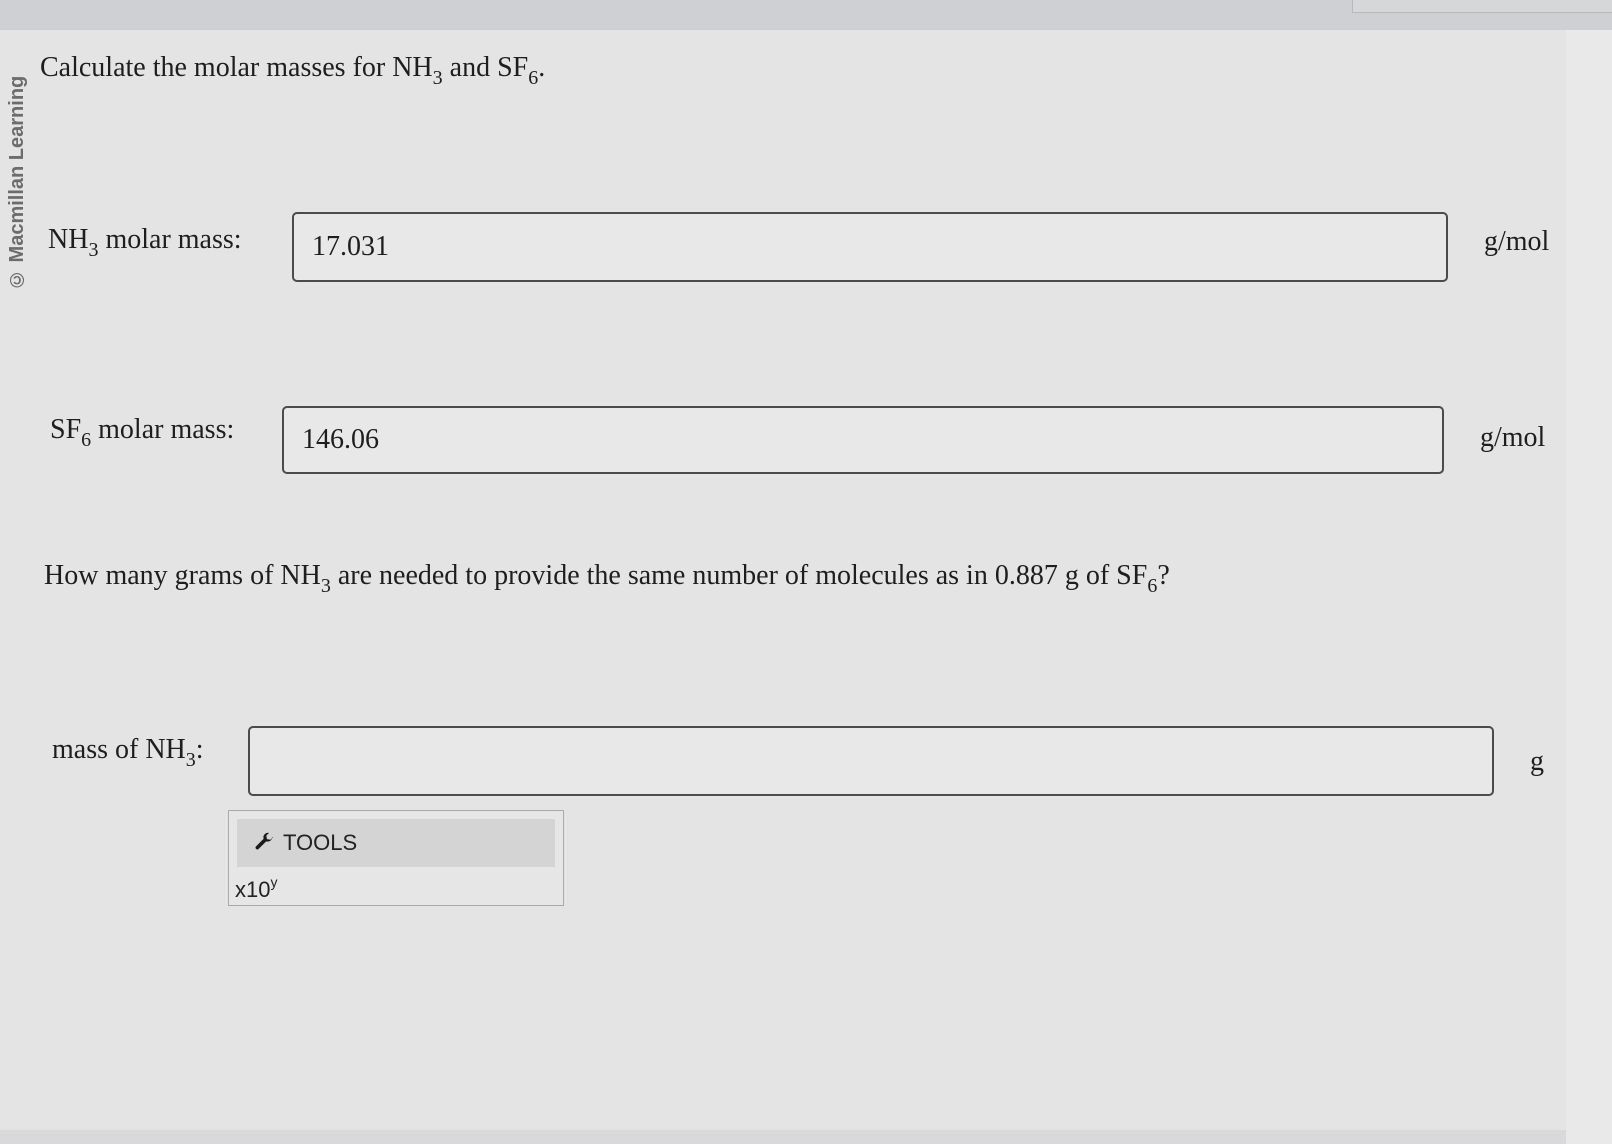 The image size is (1612, 1144). What do you see at coordinates (806, 15) in the screenshot?
I see `top-strip` at bounding box center [806, 15].